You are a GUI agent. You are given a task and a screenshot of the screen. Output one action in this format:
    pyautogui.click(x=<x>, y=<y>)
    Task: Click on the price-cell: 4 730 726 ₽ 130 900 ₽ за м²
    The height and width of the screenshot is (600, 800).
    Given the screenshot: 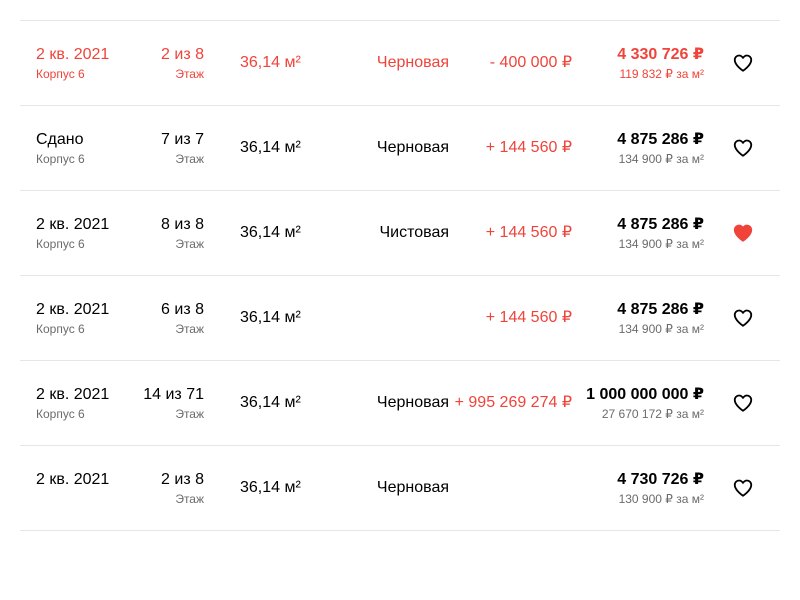 What is the action you would take?
    pyautogui.click(x=660, y=488)
    